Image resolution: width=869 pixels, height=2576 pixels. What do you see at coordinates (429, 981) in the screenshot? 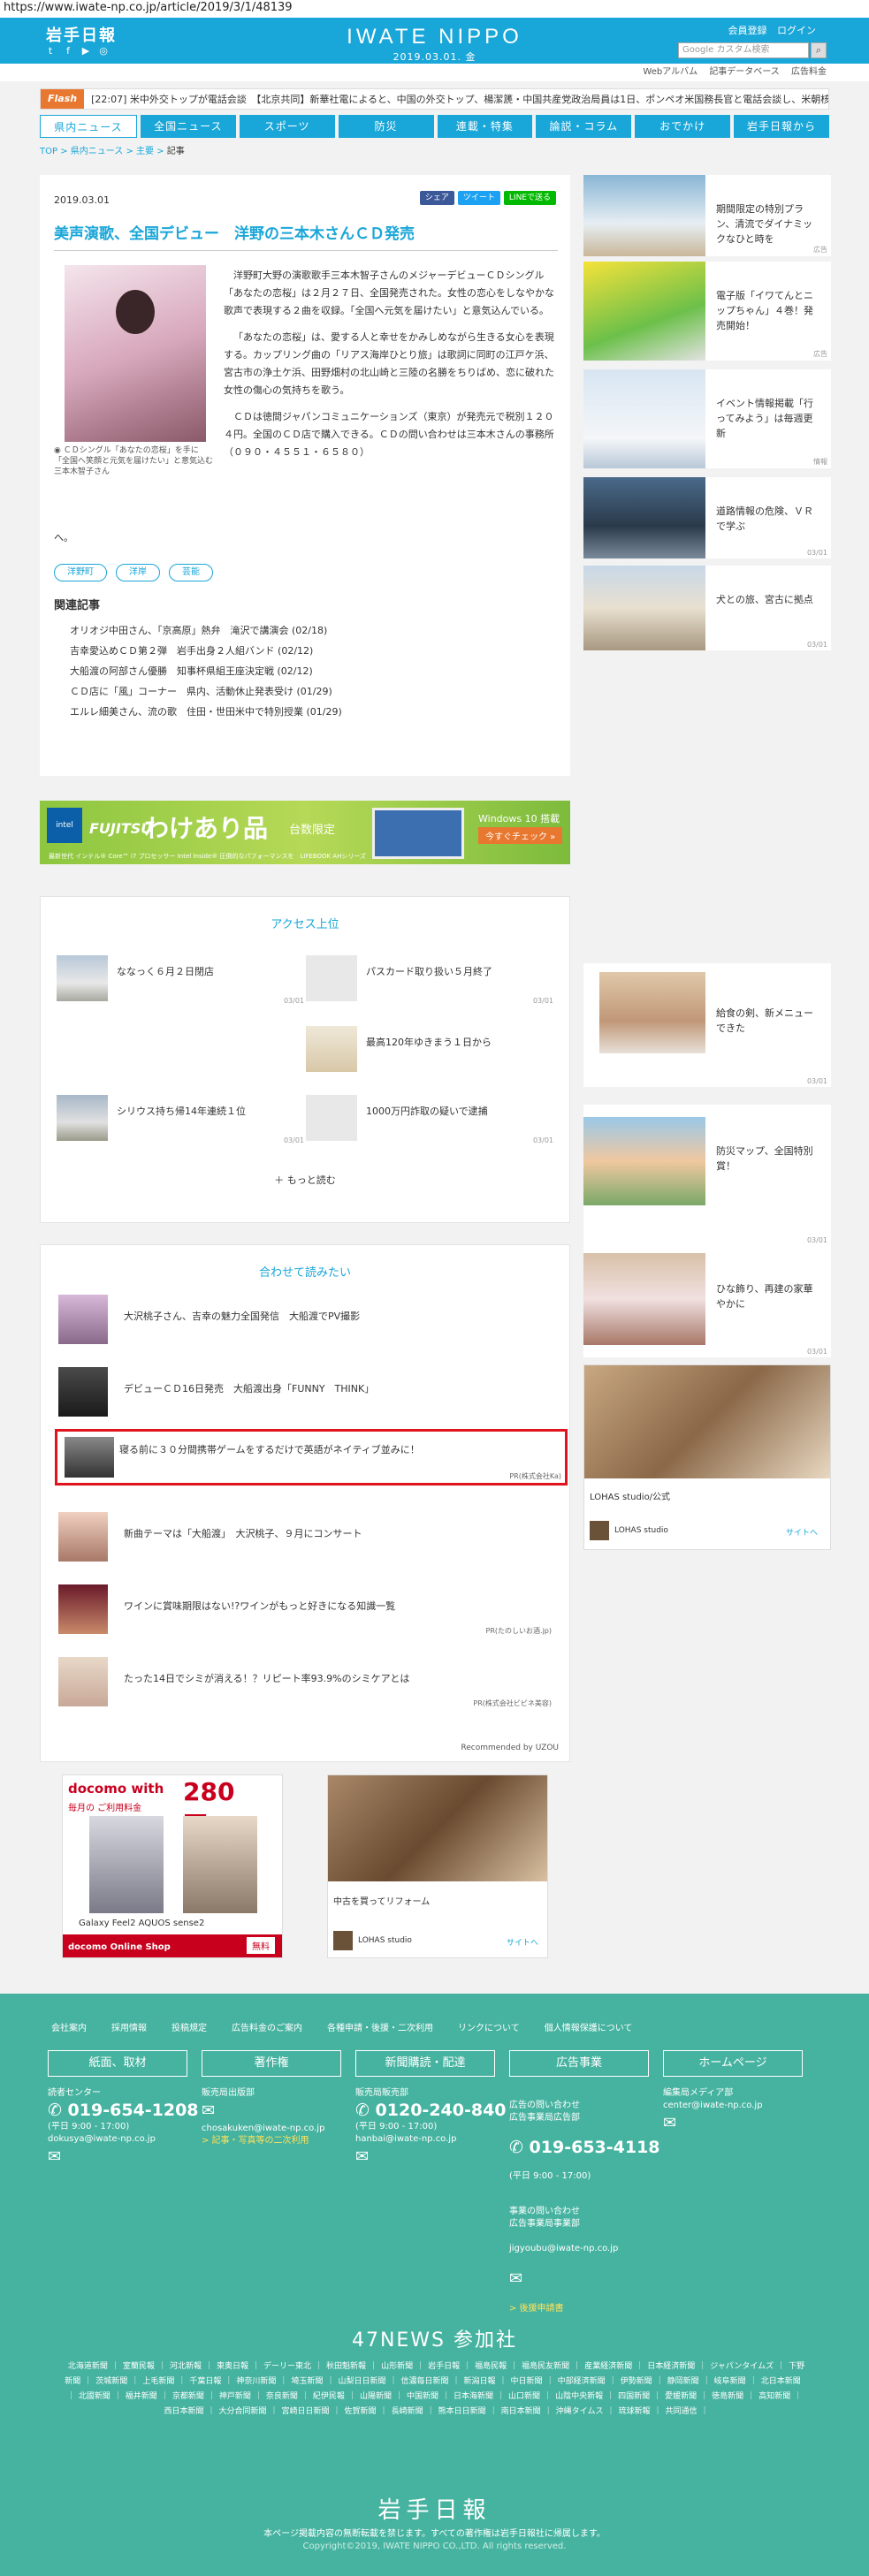
I see `ranking-item: パスカード取り扱い５月終了 03/01` at bounding box center [429, 981].